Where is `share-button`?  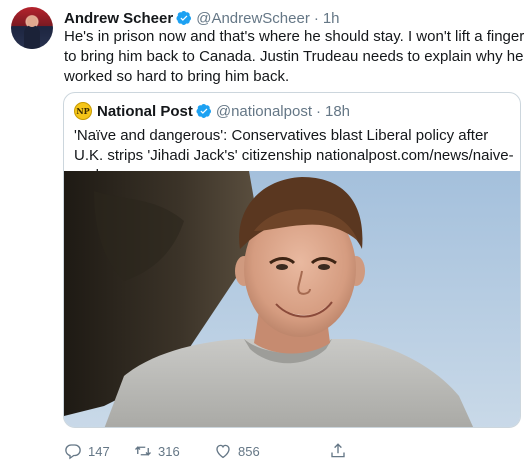 share-button is located at coordinates (338, 451).